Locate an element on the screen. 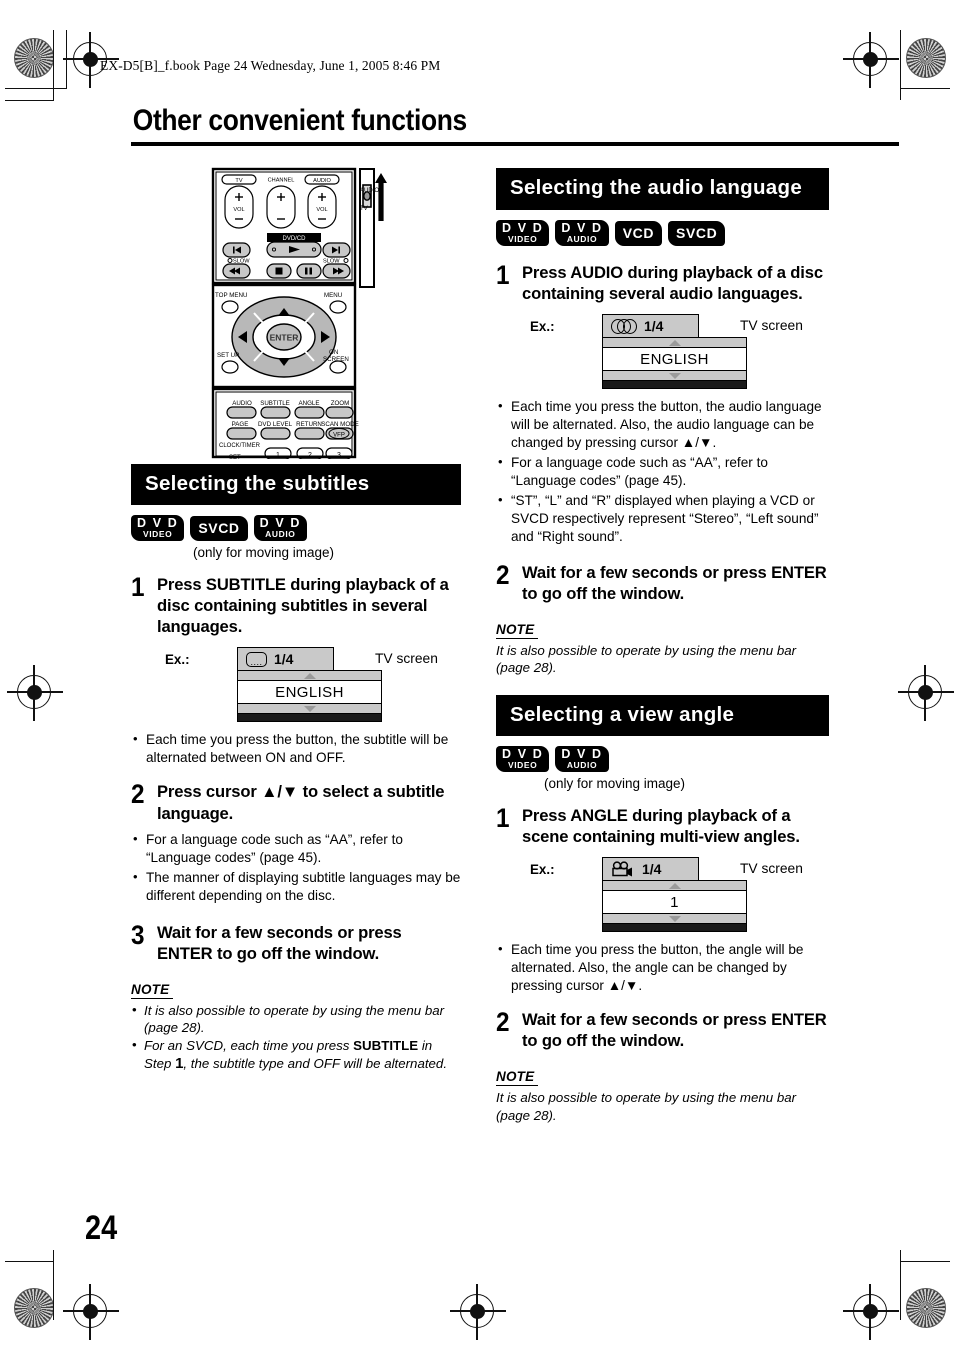 The width and height of the screenshot is (954, 1351). svg-text: TOP MENU is located at coordinates (231, 295).